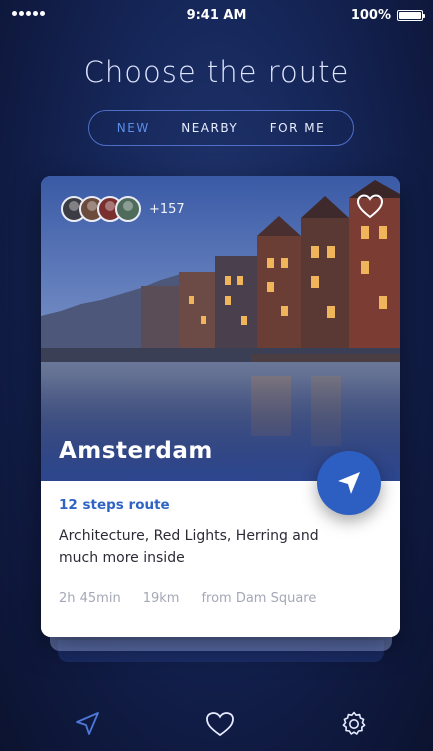 The image size is (433, 751). Describe the element at coordinates (128, 209) in the screenshot. I see `avatar` at that location.